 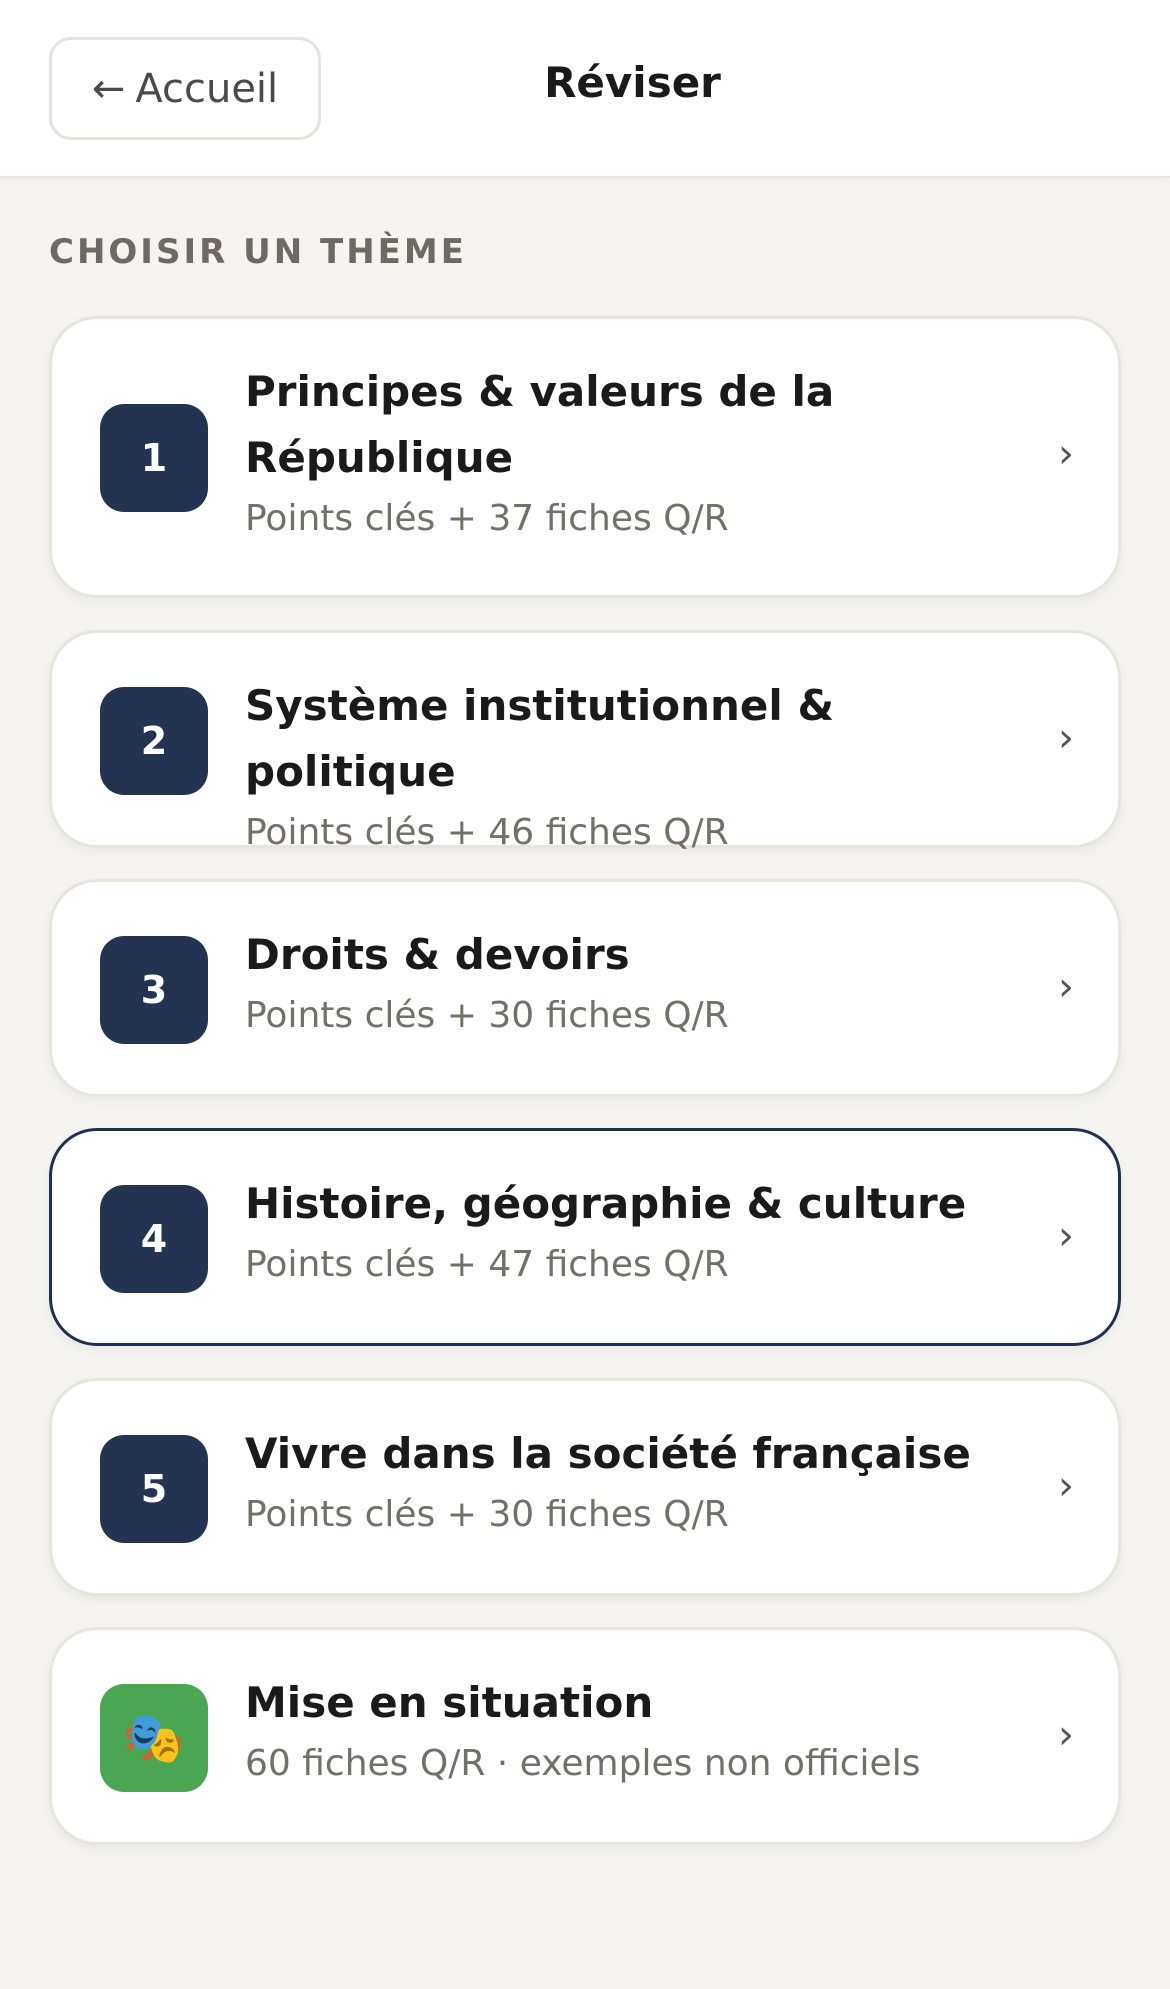 I want to click on theme-number-badge: 5, so click(x=154, y=1489).